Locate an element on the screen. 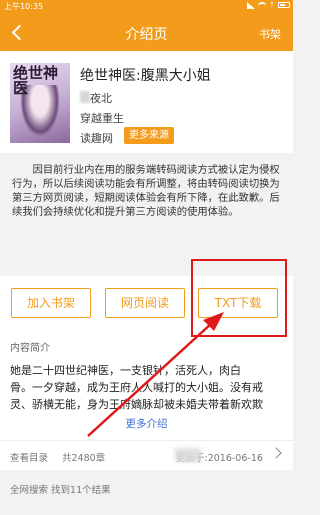  toc-row: 查看目录 共2480章 更新于:2016-06-16 is located at coordinates (146, 455).